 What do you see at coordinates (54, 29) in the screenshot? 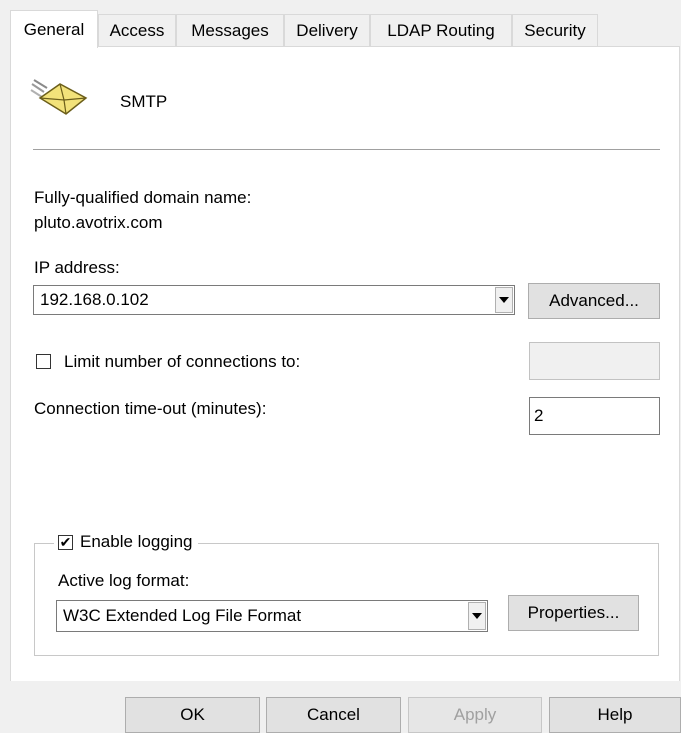
I see `tab-general: General` at bounding box center [54, 29].